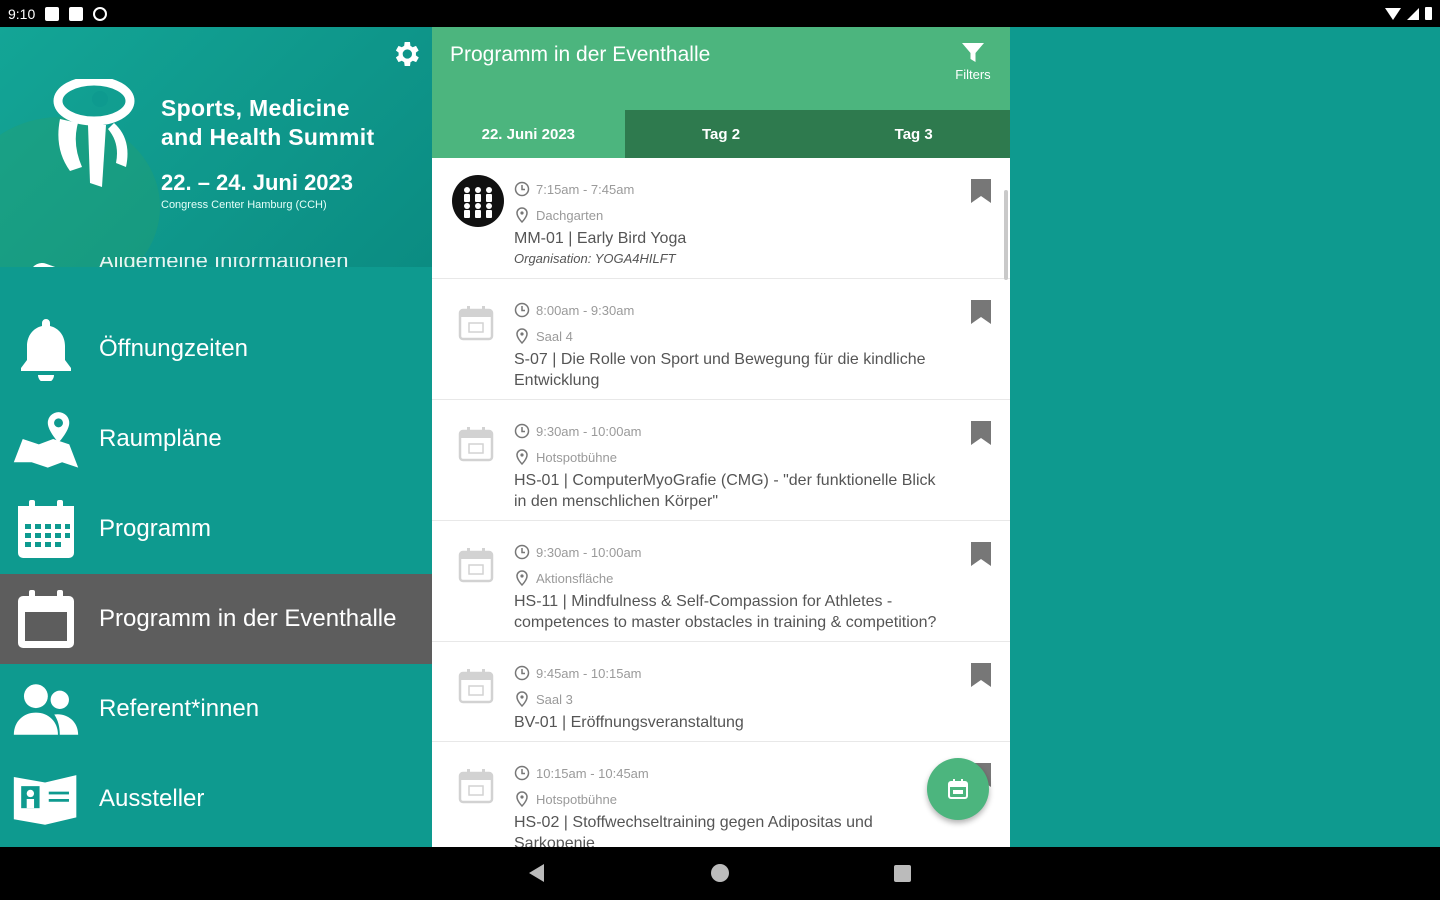 Image resolution: width=1440 pixels, height=900 pixels. Describe the element at coordinates (592, 773) in the screenshot. I see `session-time: 10:15am - 10:45am` at that location.